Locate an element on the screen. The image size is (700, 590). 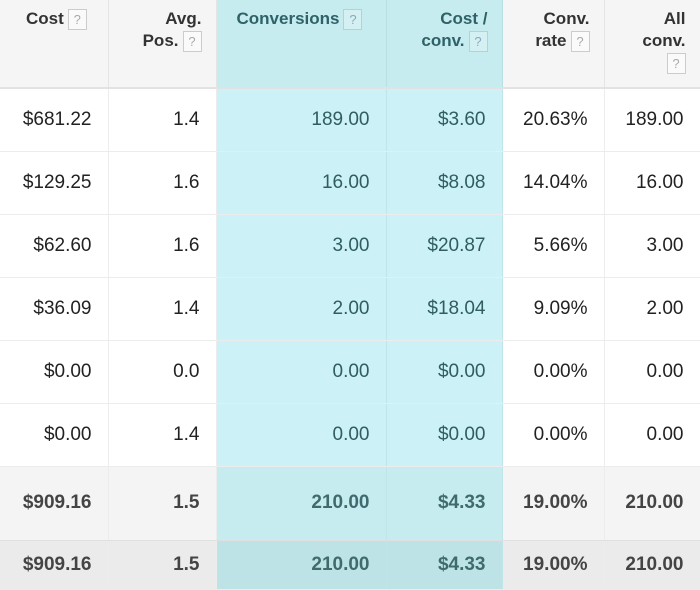
table-row: $0.00 1.4 0.00 $0.00 0.00% 0.00 is located at coordinates (350, 435).